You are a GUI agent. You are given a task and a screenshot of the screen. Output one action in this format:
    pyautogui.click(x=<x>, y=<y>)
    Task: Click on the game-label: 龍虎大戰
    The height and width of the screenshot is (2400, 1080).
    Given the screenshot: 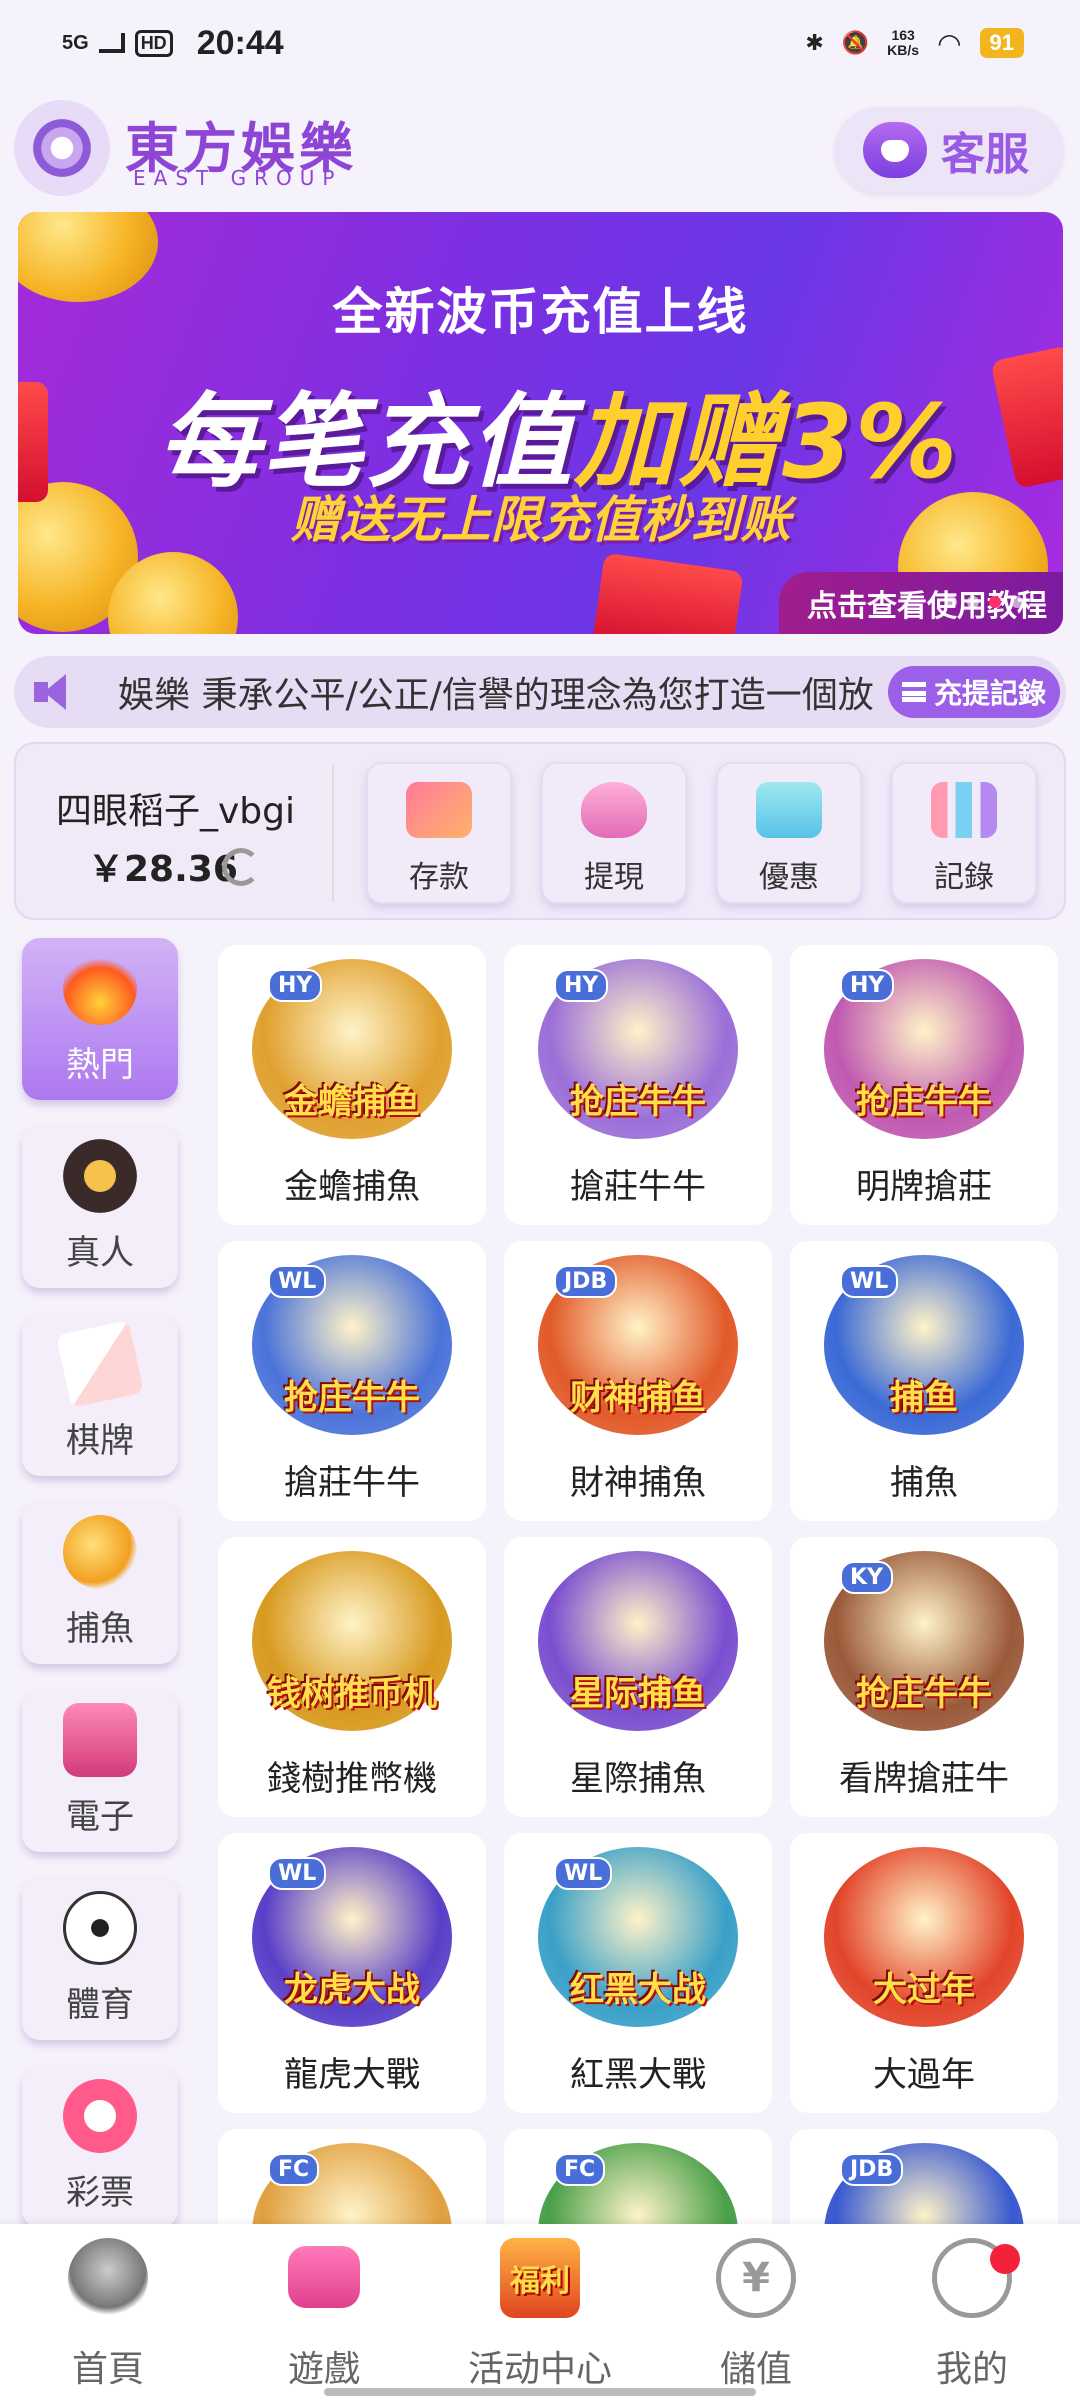 What is the action you would take?
    pyautogui.click(x=352, y=2075)
    